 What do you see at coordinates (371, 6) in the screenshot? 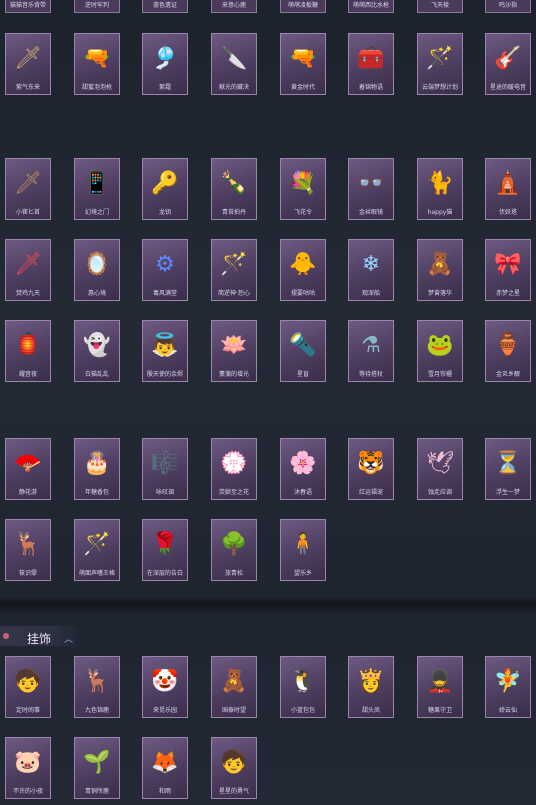
I see `item-tile-partial: 萌萌西比水枪` at bounding box center [371, 6].